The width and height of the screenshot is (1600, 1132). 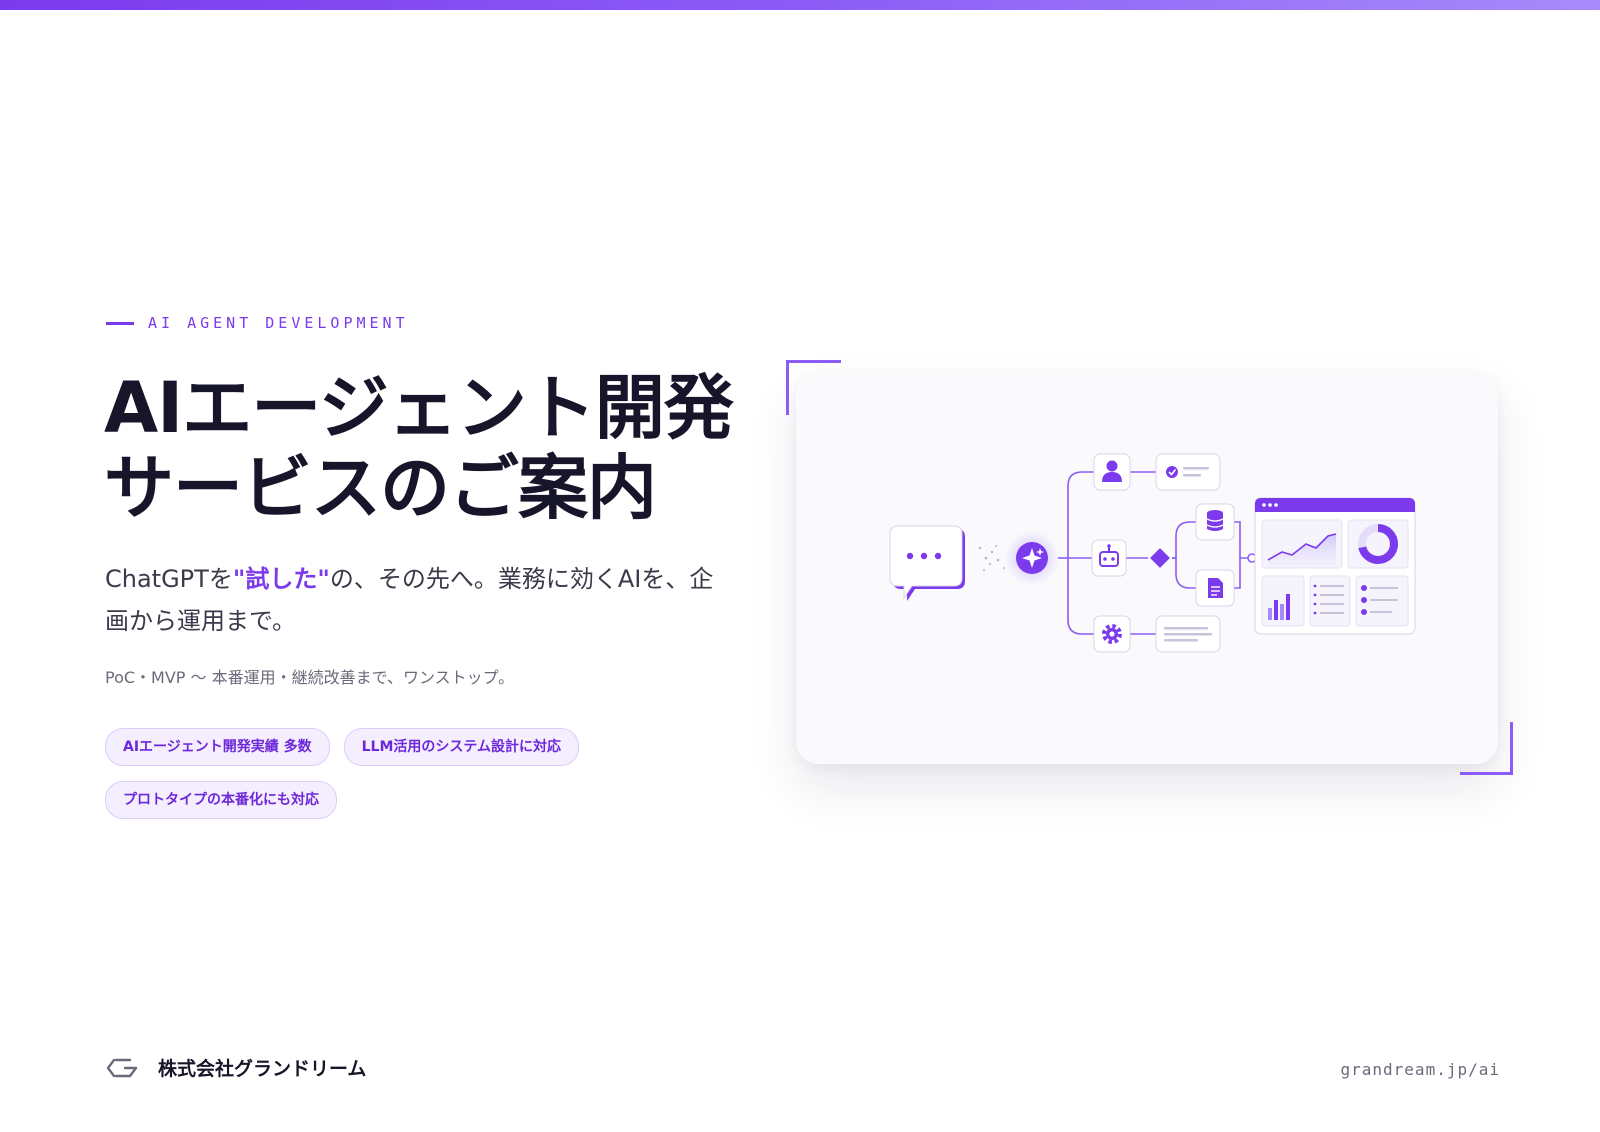 I want to click on lines-card, so click(x=1188, y=634).